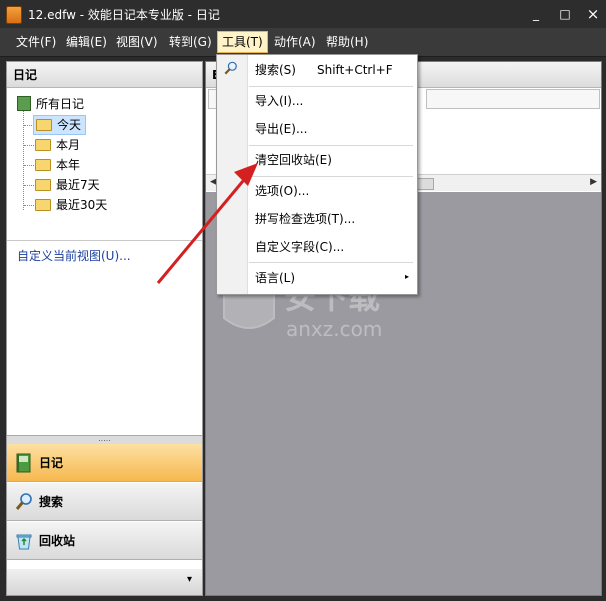 The width and height of the screenshot is (606, 601). I want to click on tree-item-this-month: 本月, so click(57, 145).